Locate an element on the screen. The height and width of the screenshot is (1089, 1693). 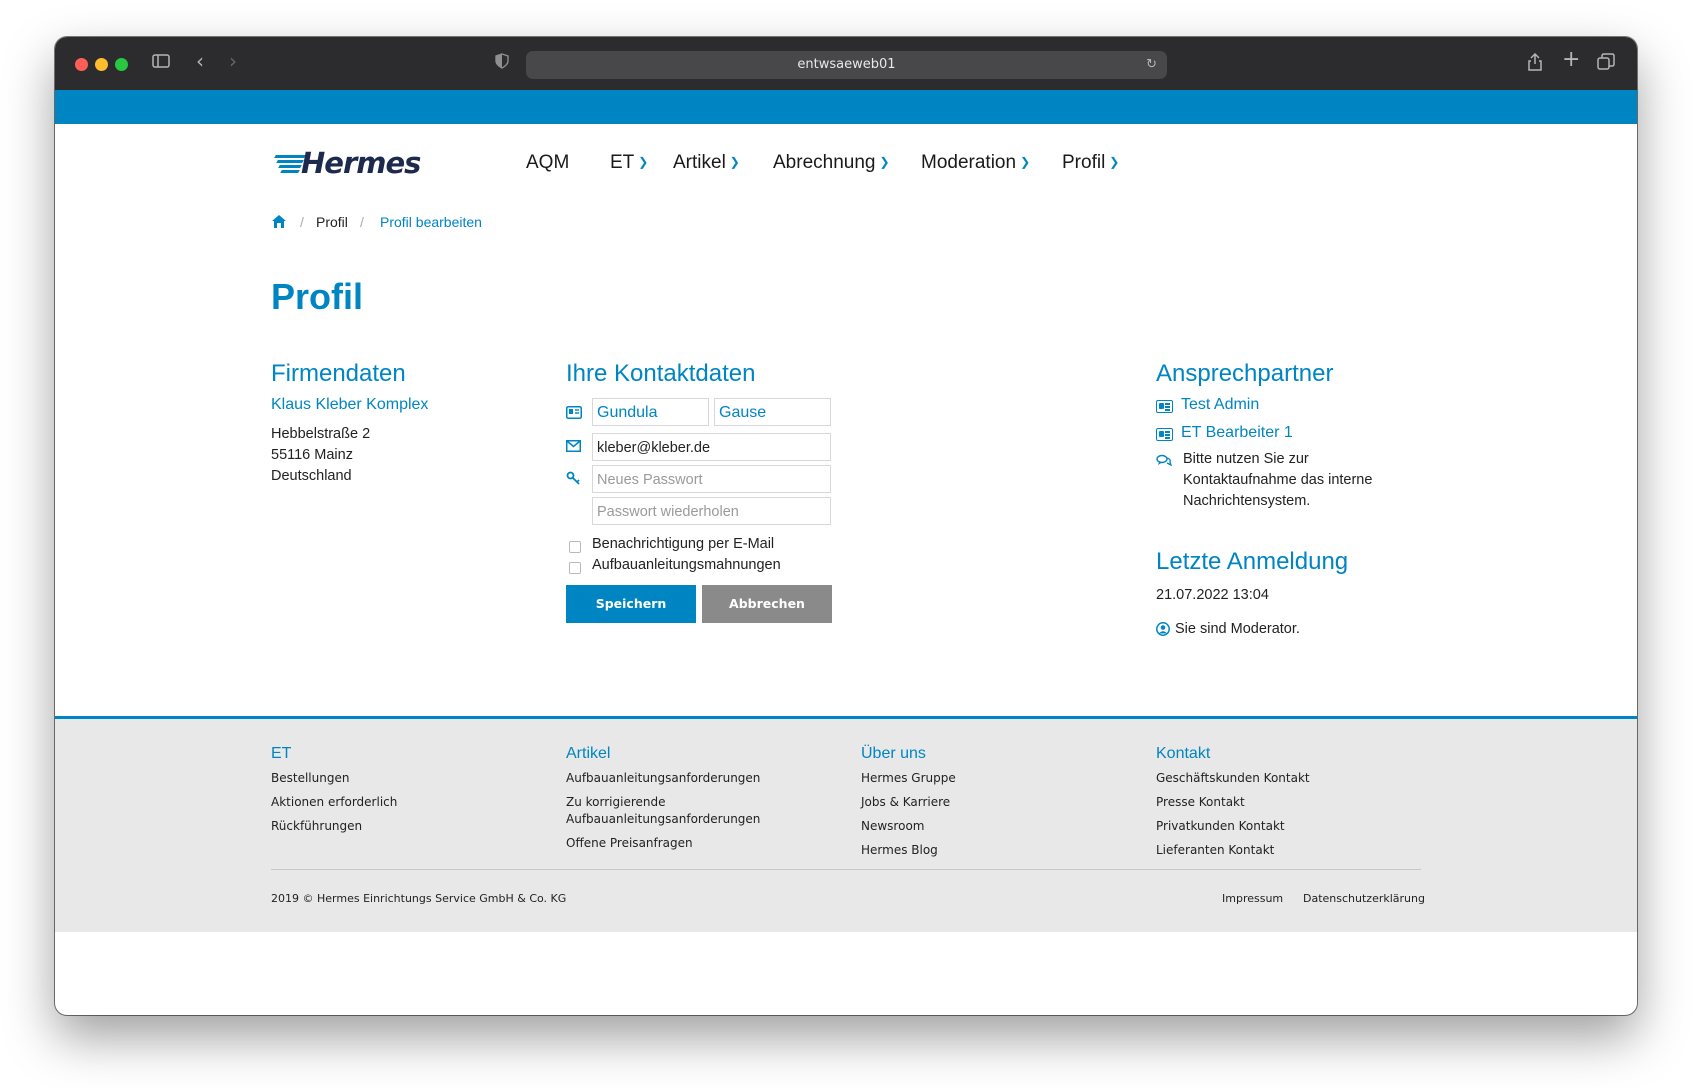
hermes-logo: Hermes is located at coordinates (346, 163).